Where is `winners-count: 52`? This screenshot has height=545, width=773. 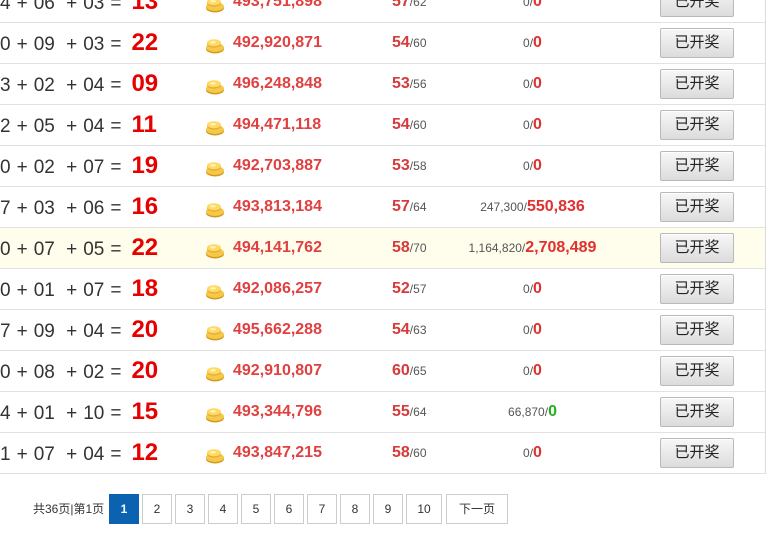
winners-count: 52 is located at coordinates (401, 288).